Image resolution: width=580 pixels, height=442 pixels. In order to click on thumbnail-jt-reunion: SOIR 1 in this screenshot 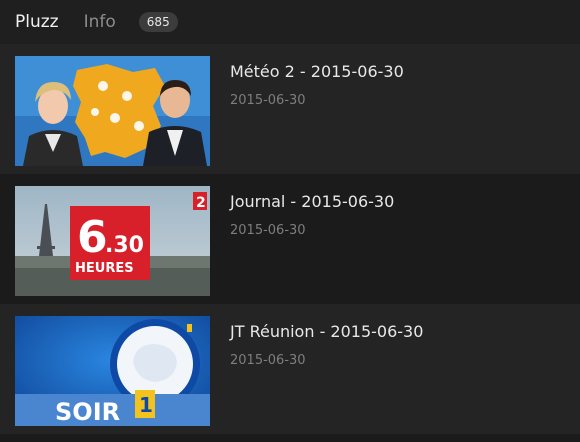, I will do `click(112, 371)`.